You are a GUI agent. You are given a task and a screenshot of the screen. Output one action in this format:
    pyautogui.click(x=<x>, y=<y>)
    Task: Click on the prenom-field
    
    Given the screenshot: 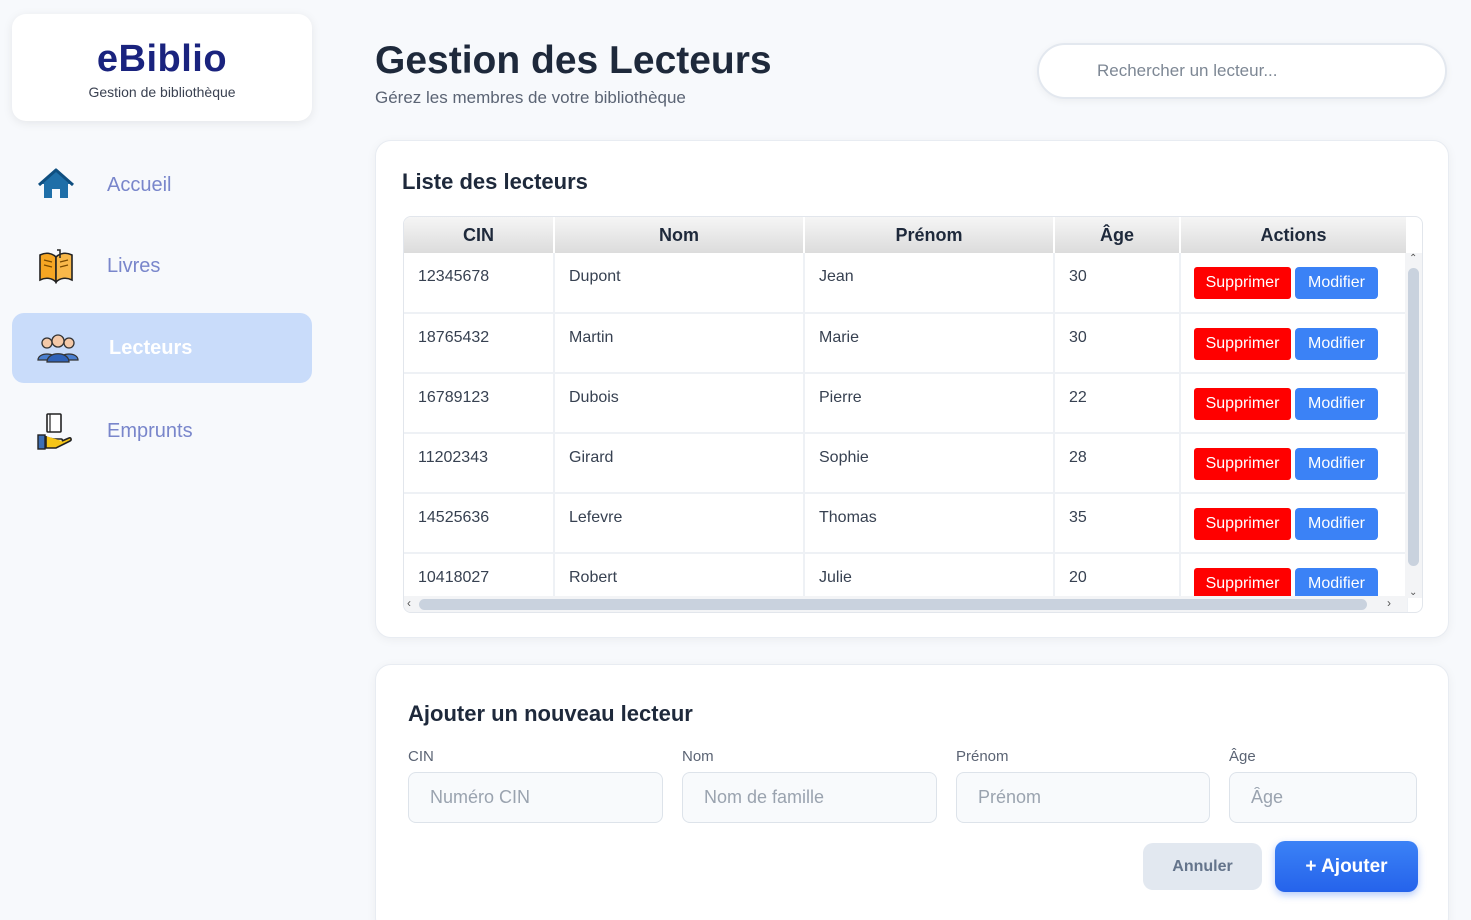 What is the action you would take?
    pyautogui.click(x=1083, y=797)
    